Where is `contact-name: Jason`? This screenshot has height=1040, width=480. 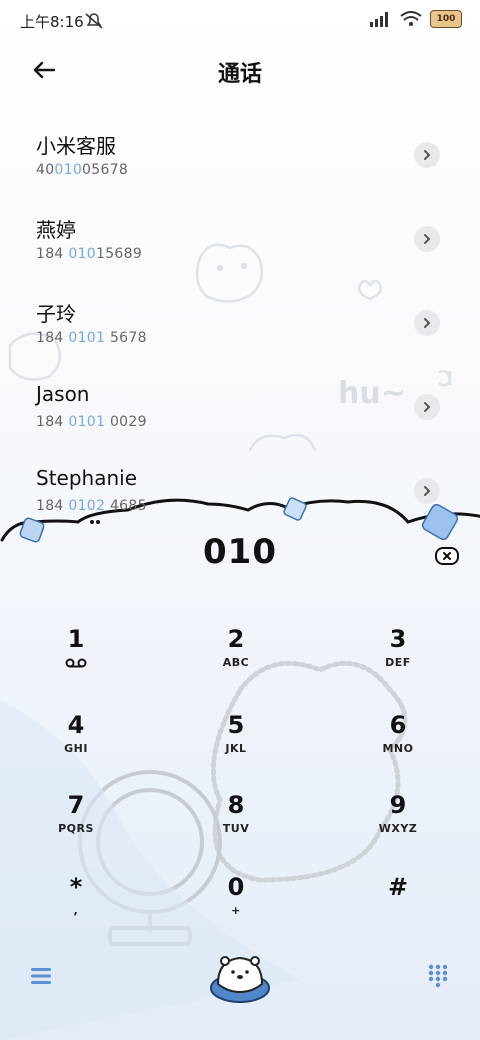
contact-name: Jason is located at coordinates (63, 394).